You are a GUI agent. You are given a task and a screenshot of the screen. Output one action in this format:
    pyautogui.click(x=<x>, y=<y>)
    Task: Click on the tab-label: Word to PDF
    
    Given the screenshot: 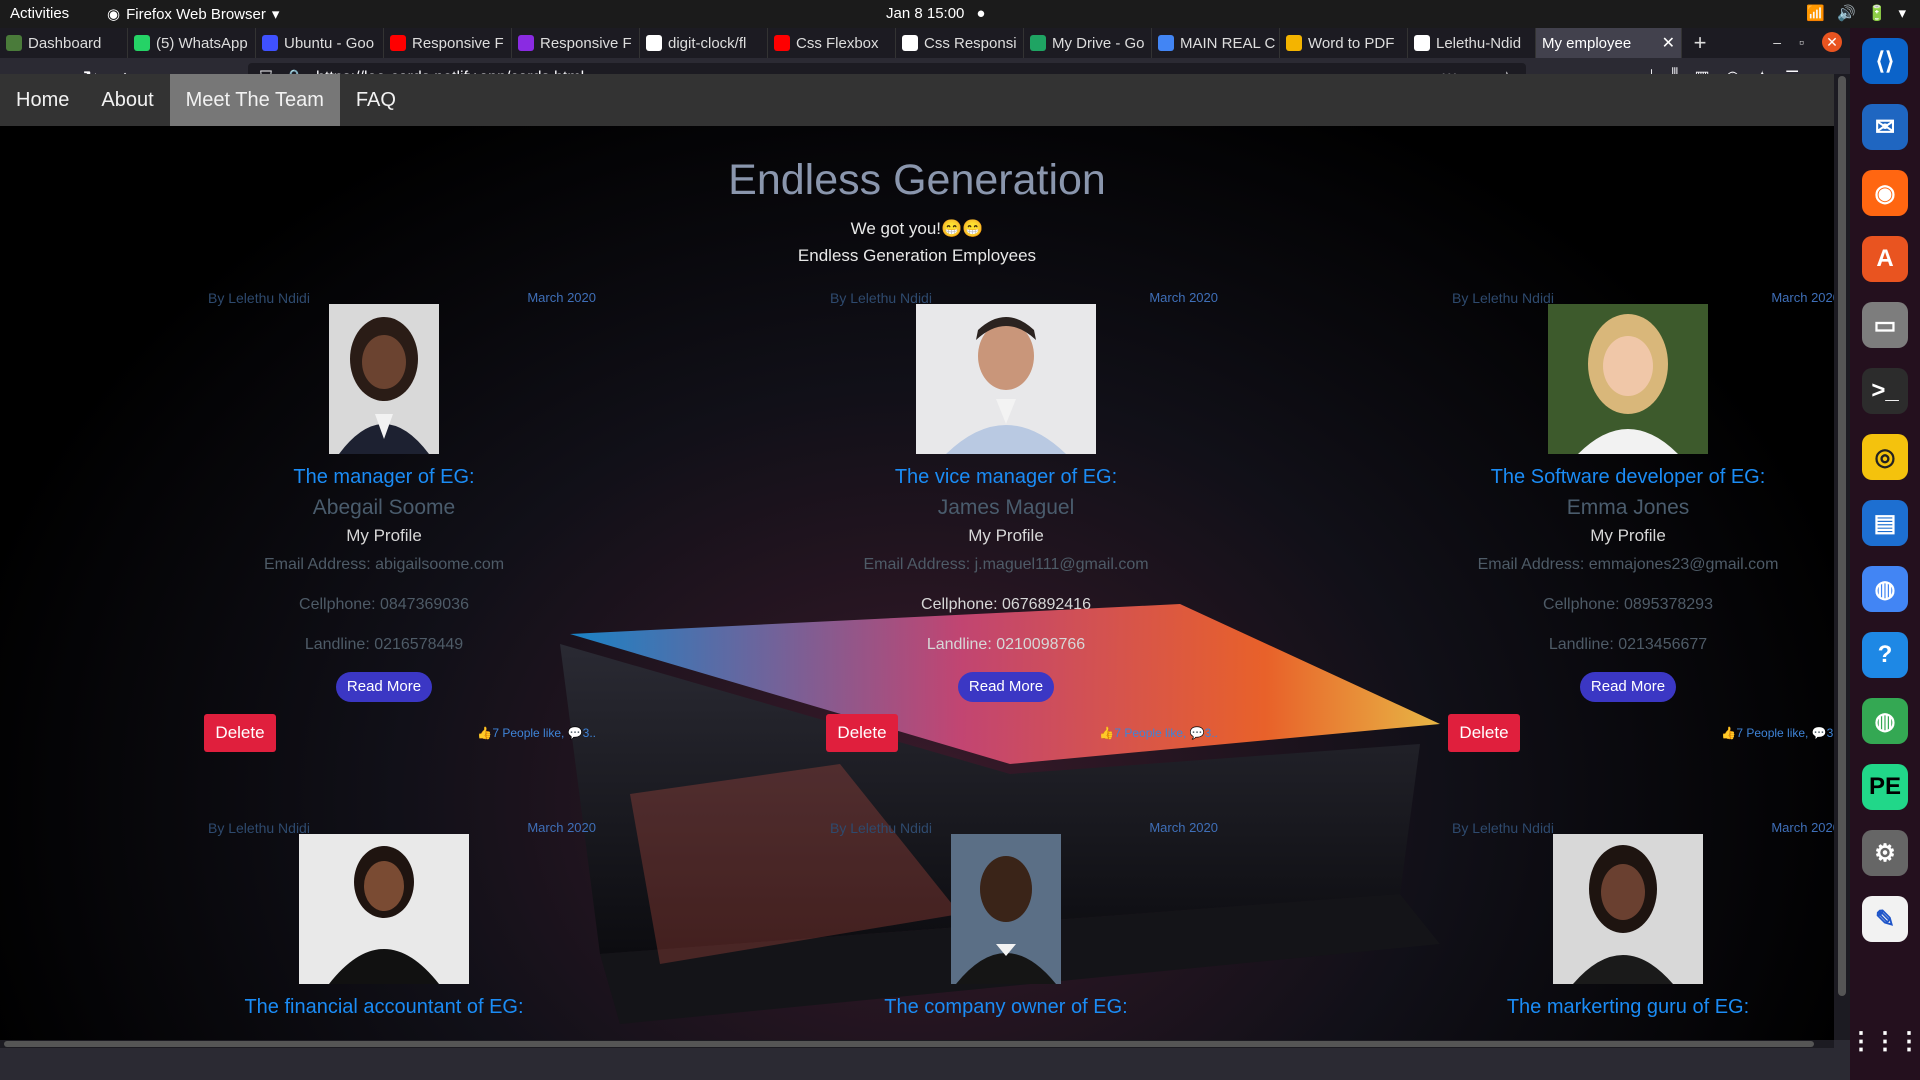 What is the action you would take?
    pyautogui.click(x=1351, y=43)
    